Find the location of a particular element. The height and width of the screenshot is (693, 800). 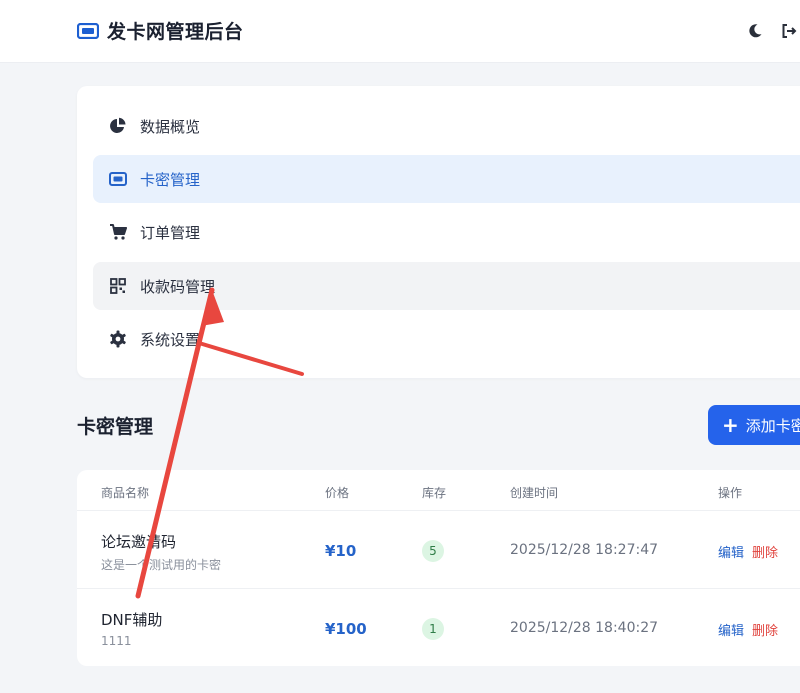

moon-icon is located at coordinates (755, 31).